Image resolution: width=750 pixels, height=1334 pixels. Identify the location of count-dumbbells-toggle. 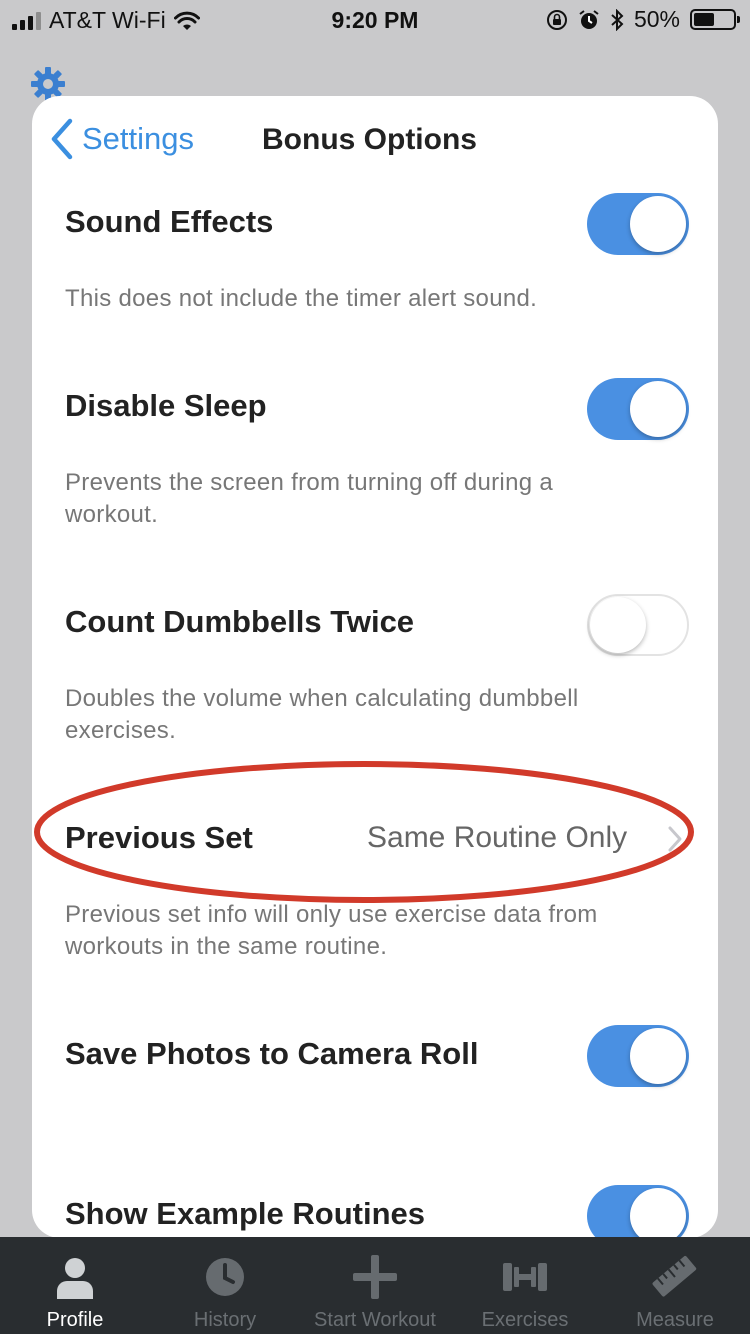
(638, 625).